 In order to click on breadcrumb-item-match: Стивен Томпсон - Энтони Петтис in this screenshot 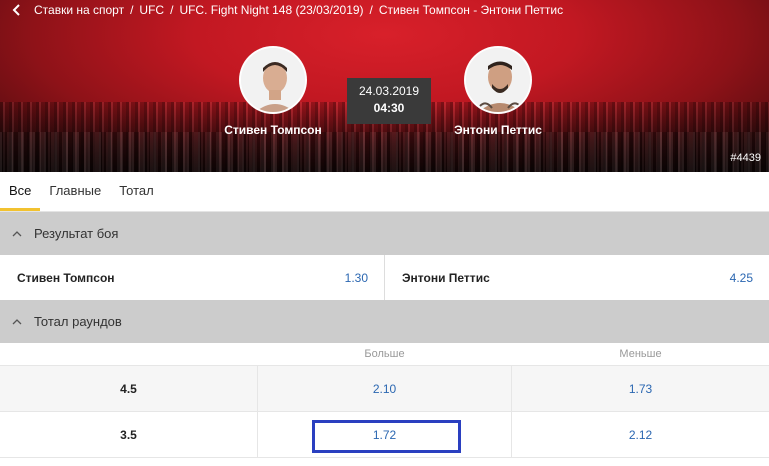, I will do `click(471, 10)`.